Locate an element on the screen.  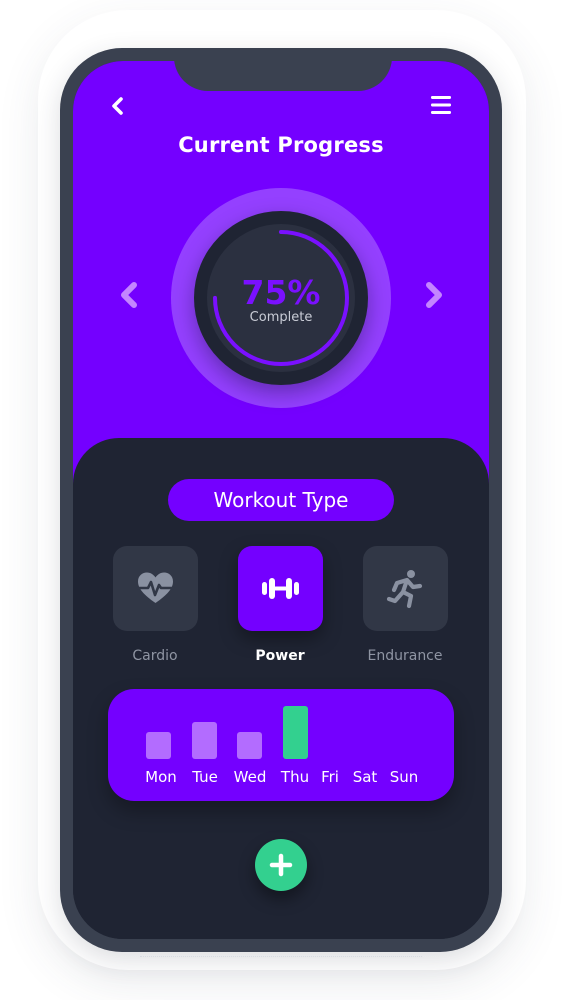
heart-pulse-icon is located at coordinates (155, 587).